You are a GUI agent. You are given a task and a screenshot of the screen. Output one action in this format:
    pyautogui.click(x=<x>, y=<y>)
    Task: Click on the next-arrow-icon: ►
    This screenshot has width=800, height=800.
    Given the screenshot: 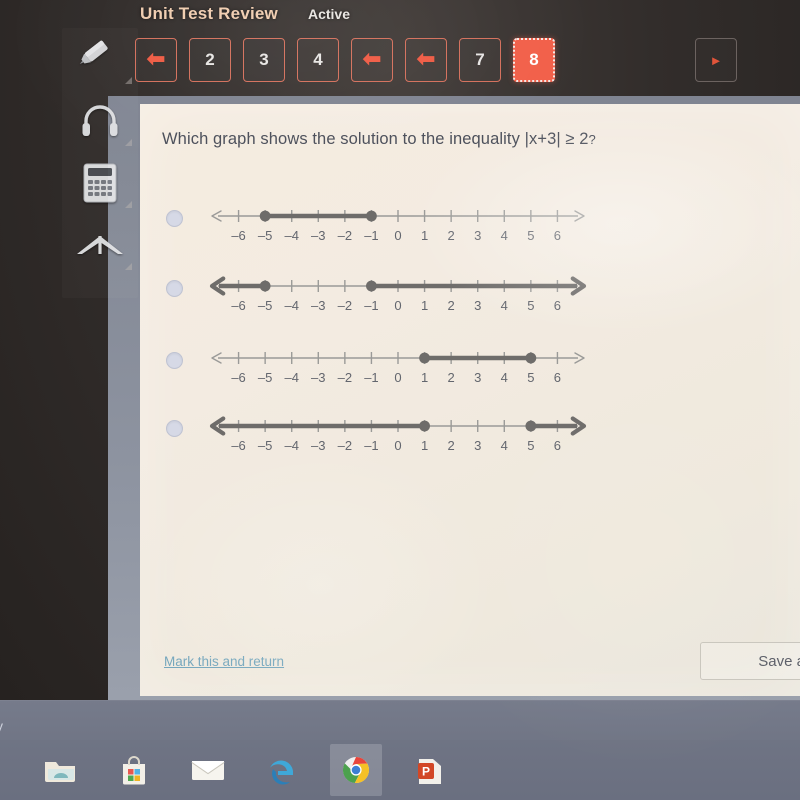 What is the action you would take?
    pyautogui.click(x=716, y=60)
    